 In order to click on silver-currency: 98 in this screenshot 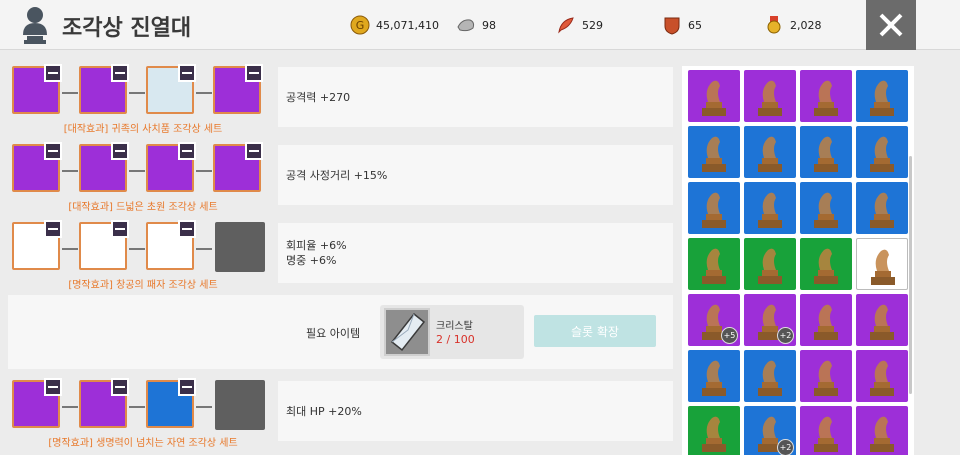, I will do `click(476, 25)`.